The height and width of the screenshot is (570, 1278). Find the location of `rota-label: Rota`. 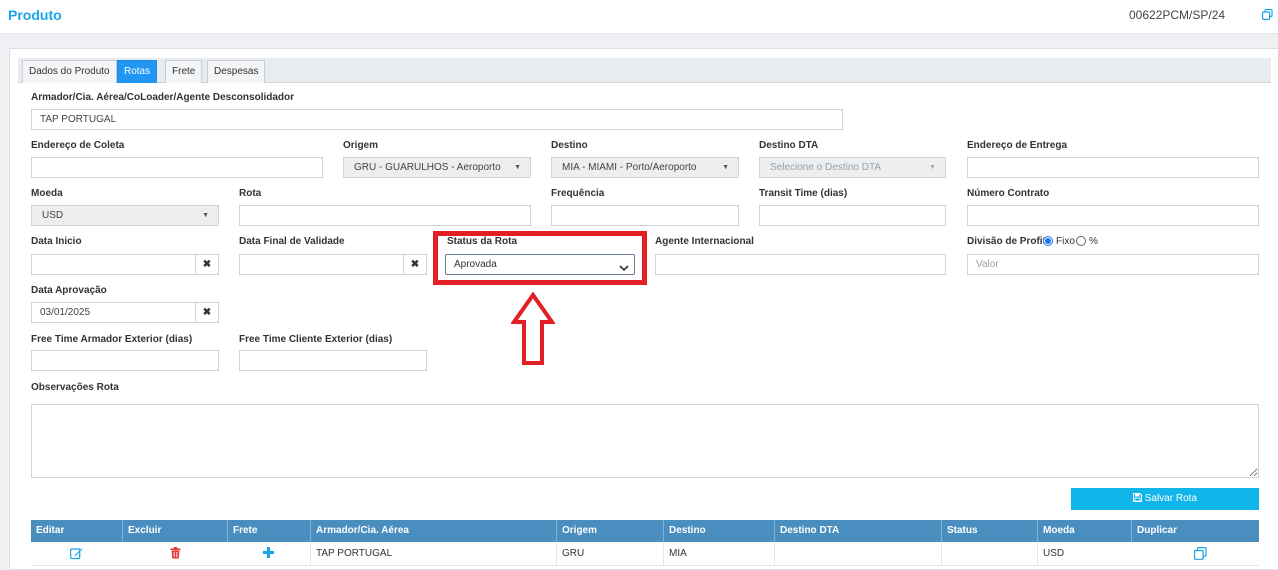

rota-label: Rota is located at coordinates (250, 193).